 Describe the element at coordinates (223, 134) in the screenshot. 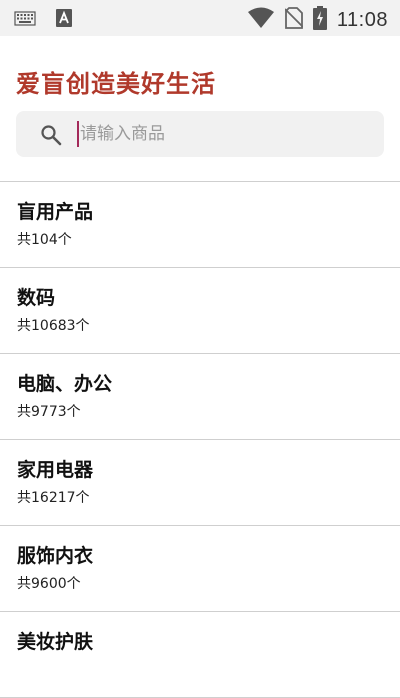

I see `search-input` at that location.